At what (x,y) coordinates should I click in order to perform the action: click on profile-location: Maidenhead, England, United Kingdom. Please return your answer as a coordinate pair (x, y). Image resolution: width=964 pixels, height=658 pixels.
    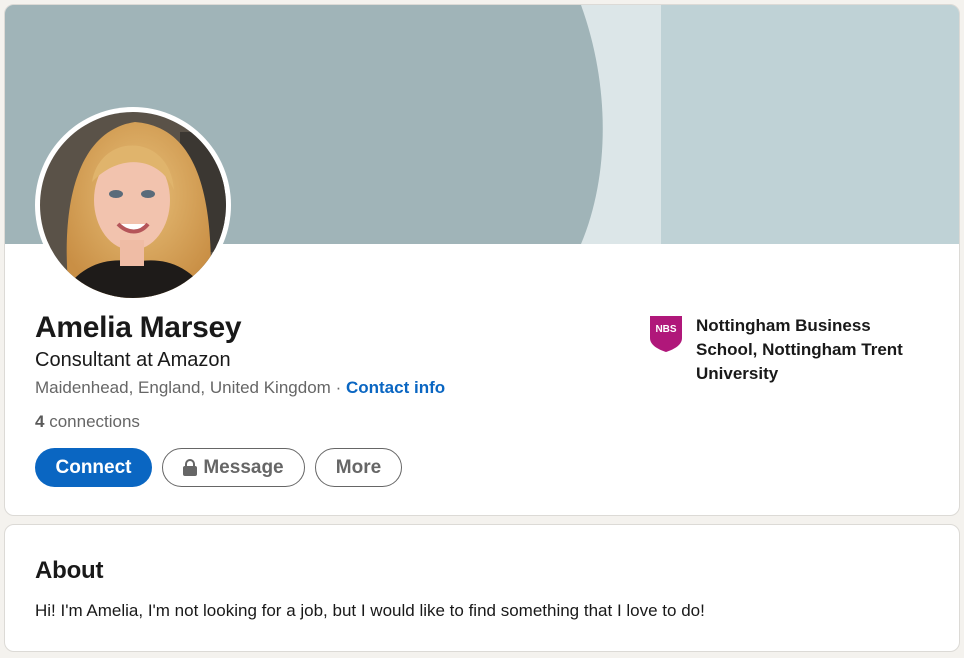
    Looking at the image, I should click on (183, 387).